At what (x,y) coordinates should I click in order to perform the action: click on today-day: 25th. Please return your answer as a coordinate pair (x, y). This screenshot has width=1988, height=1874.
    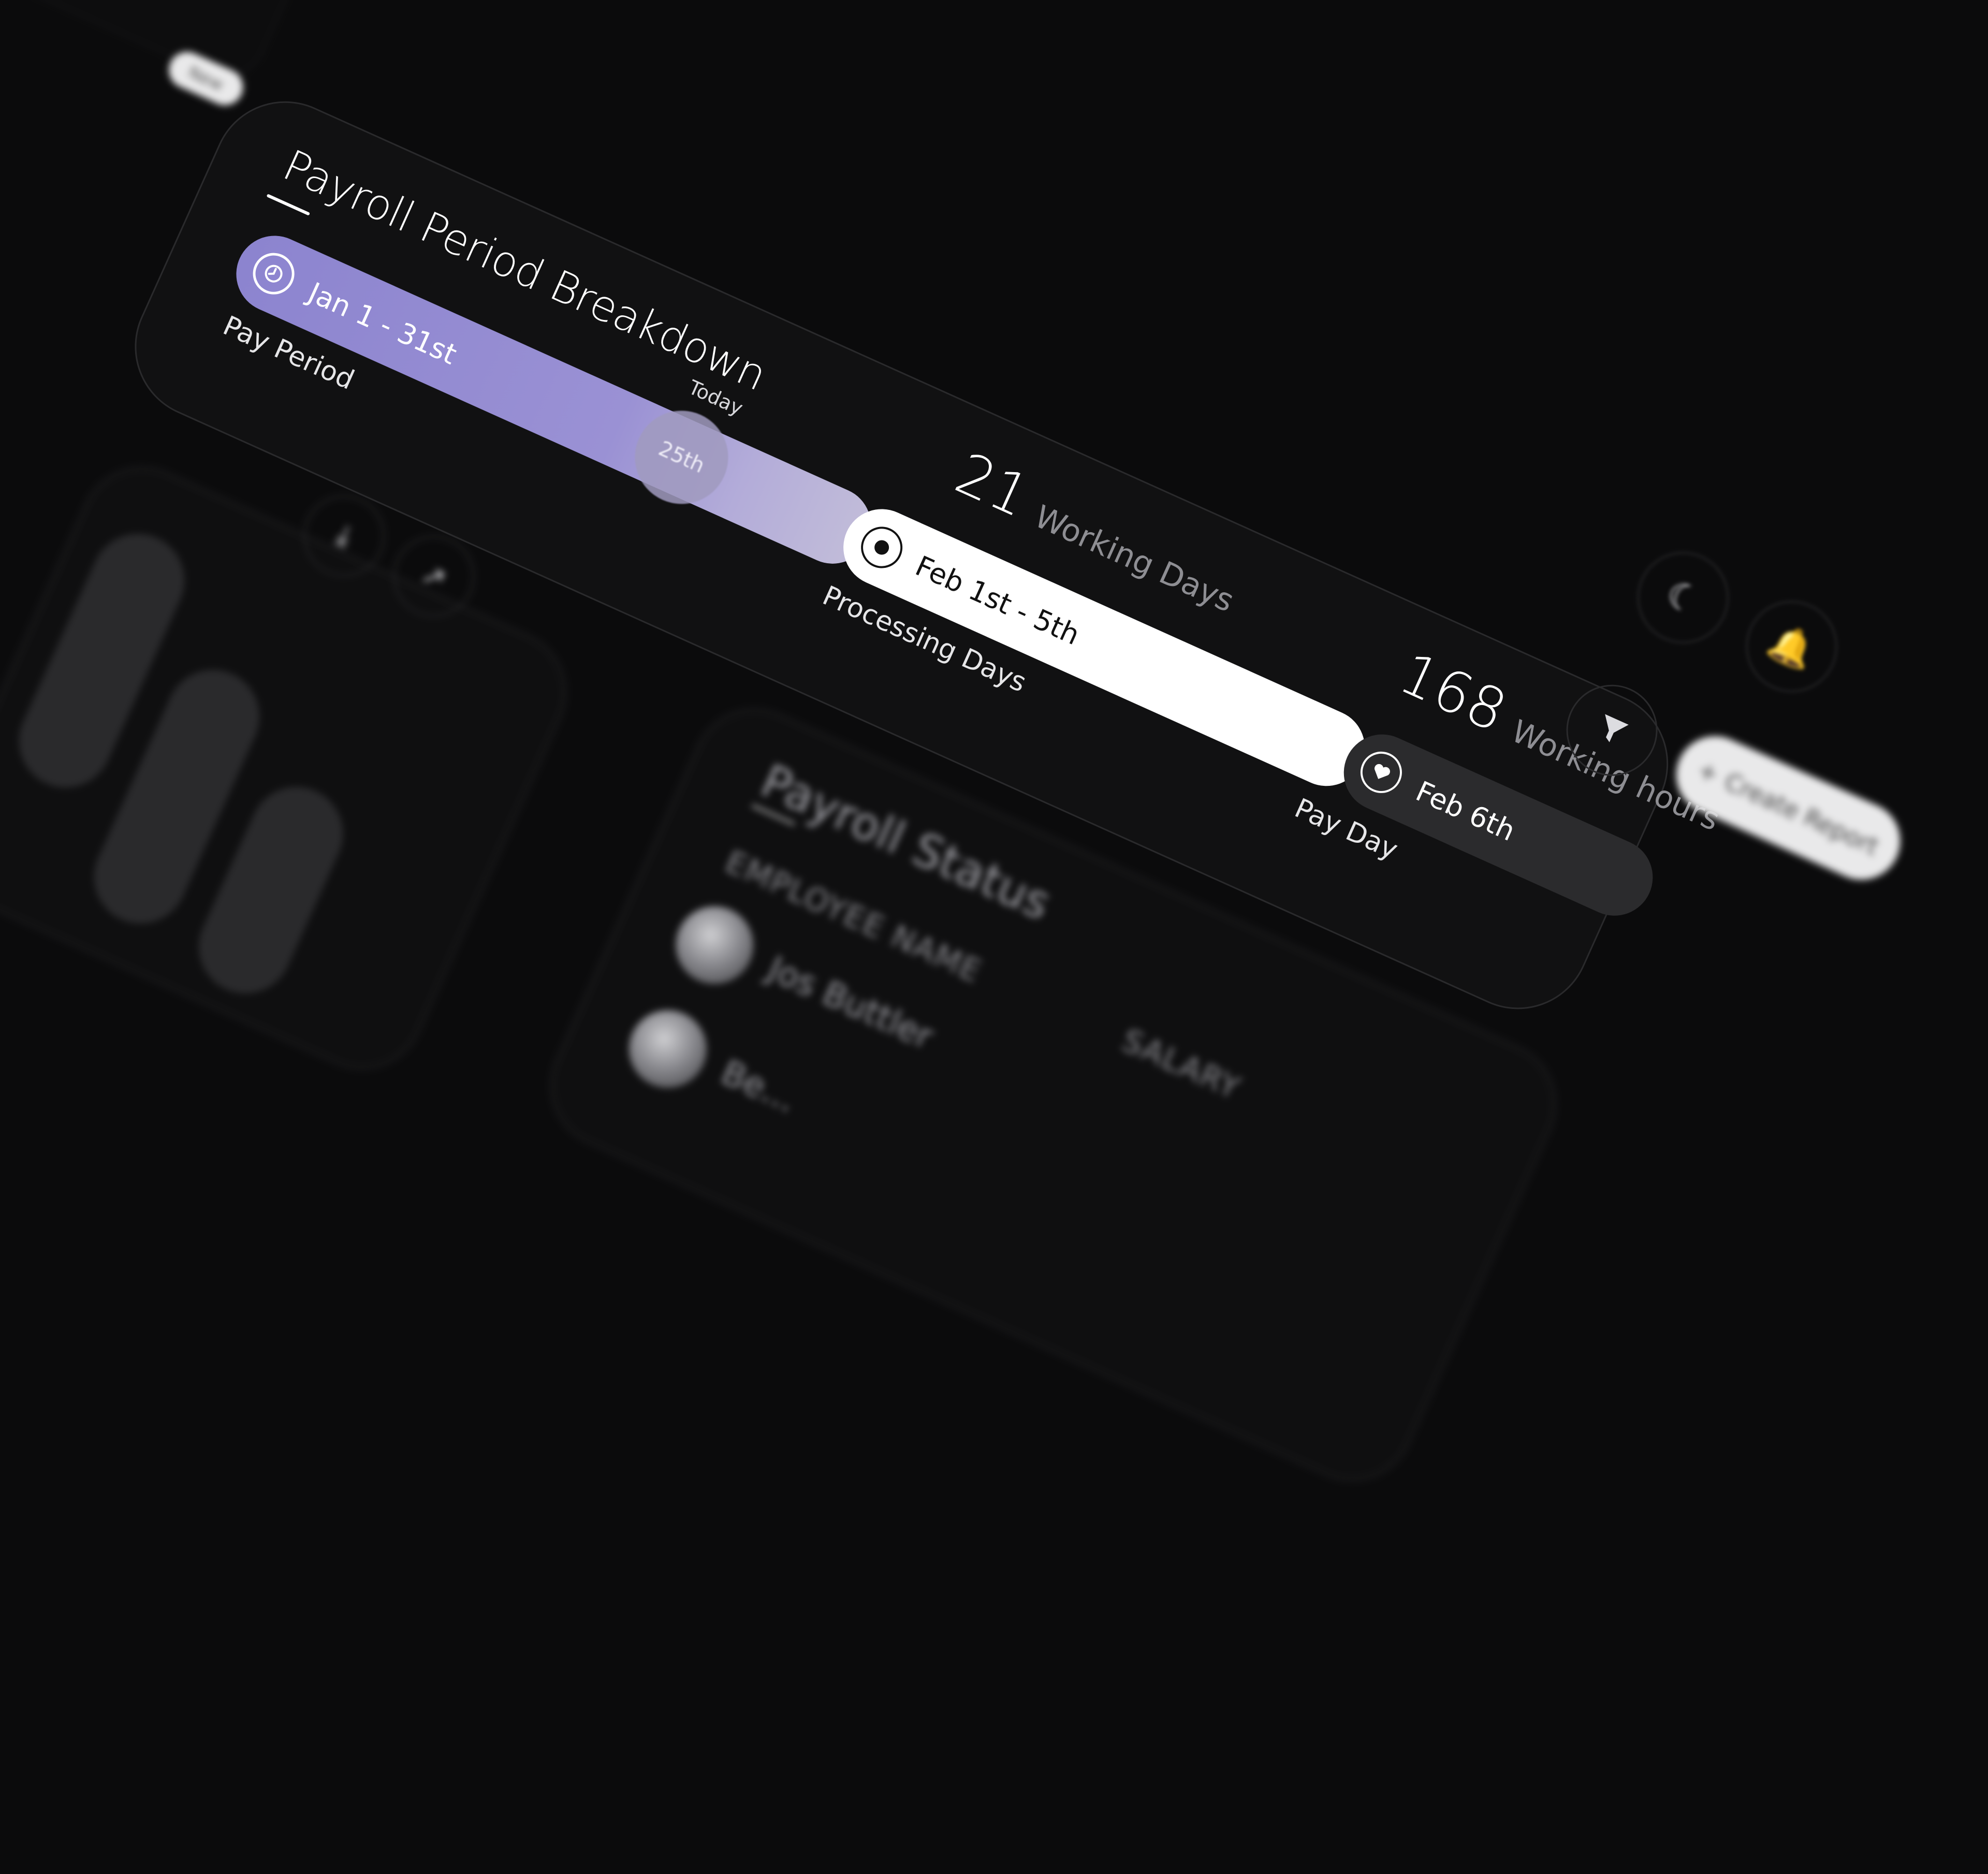
    Looking at the image, I should click on (681, 457).